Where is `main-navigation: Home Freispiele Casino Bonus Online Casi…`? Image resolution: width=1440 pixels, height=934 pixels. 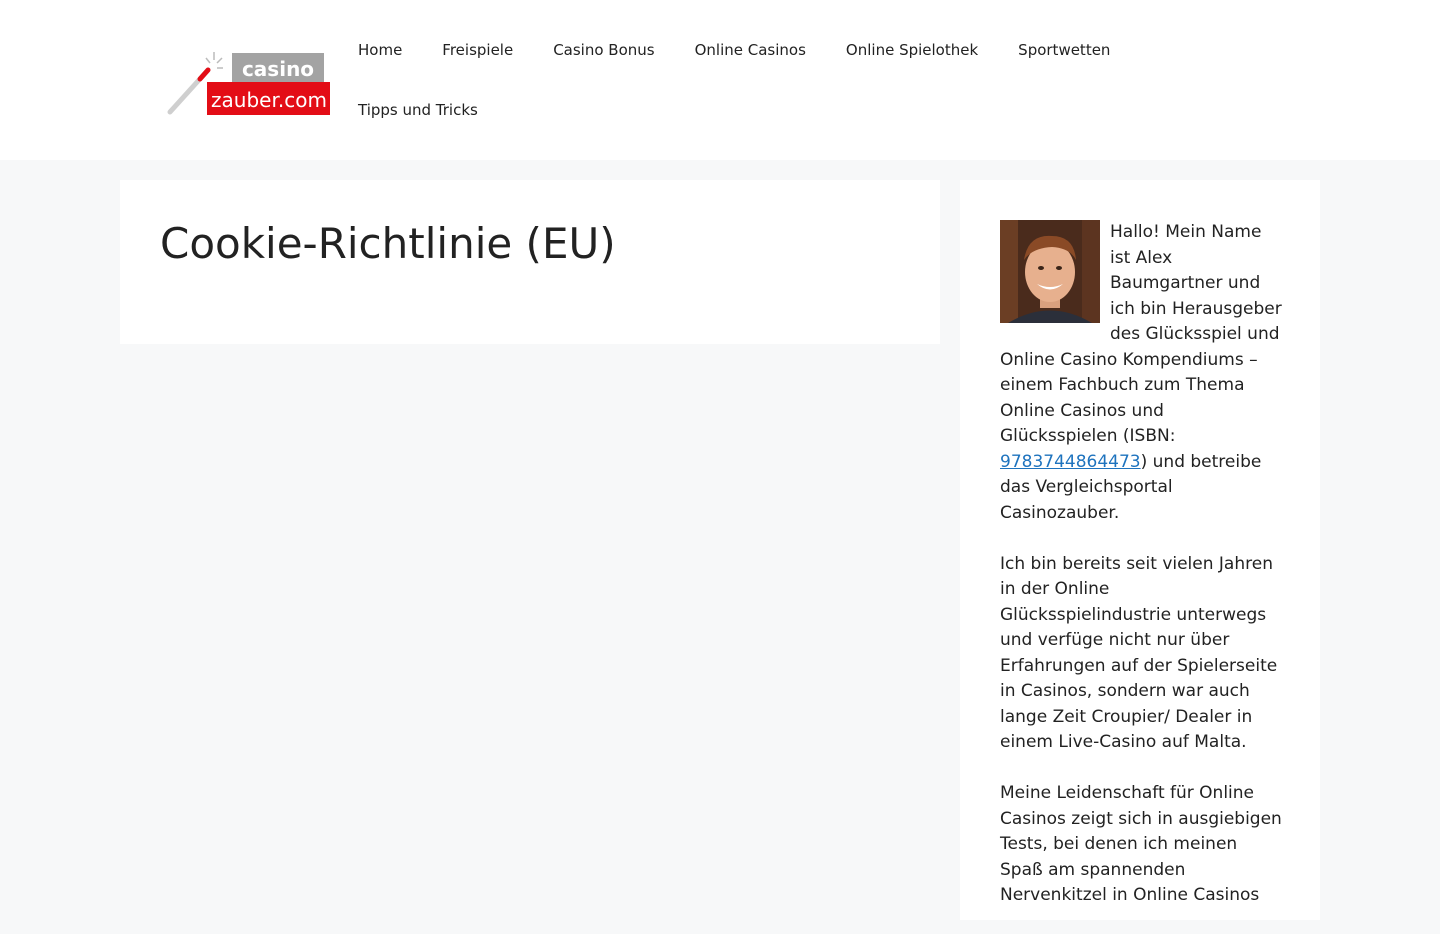
main-navigation: Home Freispiele Casino Bonus Online Casi… is located at coordinates (748, 80).